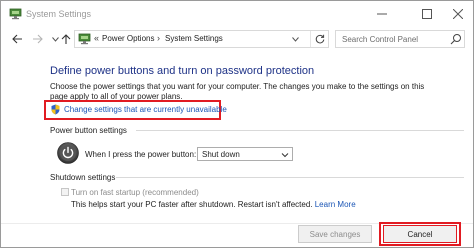 The height and width of the screenshot is (248, 474). I want to click on address-dropdown-button, so click(295, 39).